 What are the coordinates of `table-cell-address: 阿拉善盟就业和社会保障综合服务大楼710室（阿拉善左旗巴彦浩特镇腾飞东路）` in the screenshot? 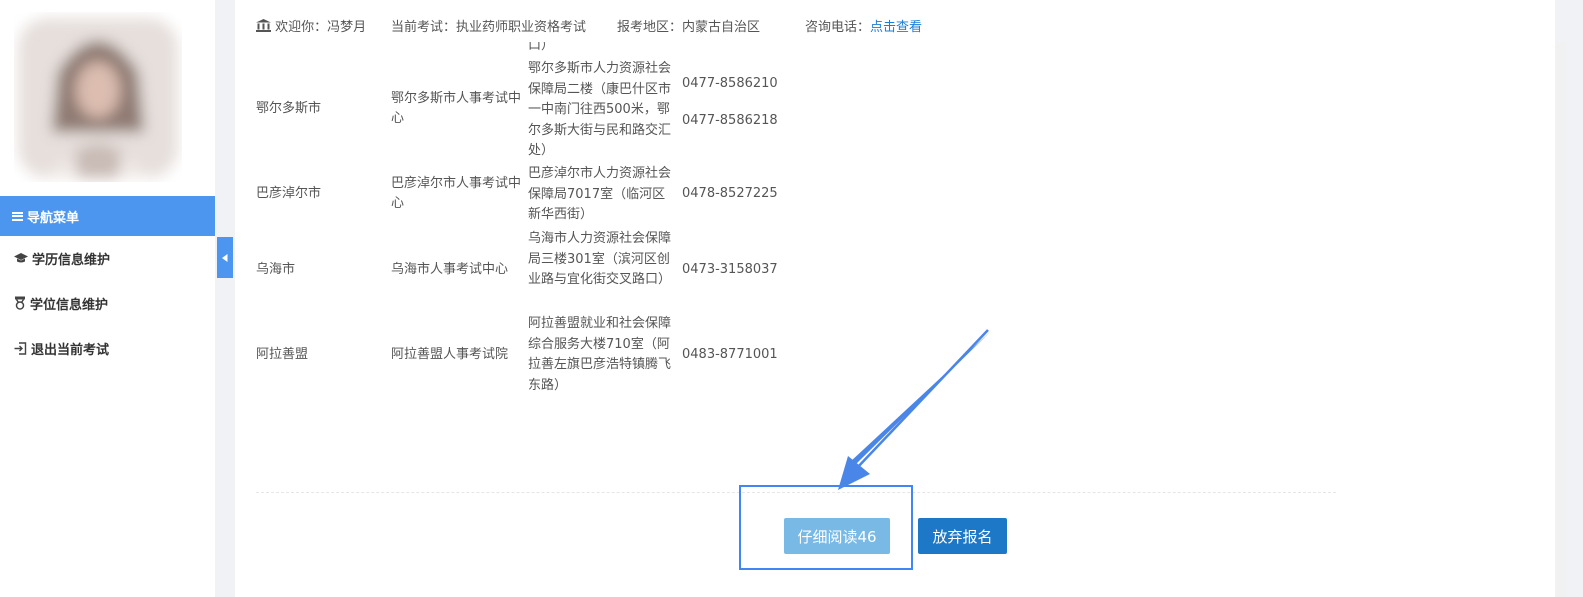 It's located at (600, 354).